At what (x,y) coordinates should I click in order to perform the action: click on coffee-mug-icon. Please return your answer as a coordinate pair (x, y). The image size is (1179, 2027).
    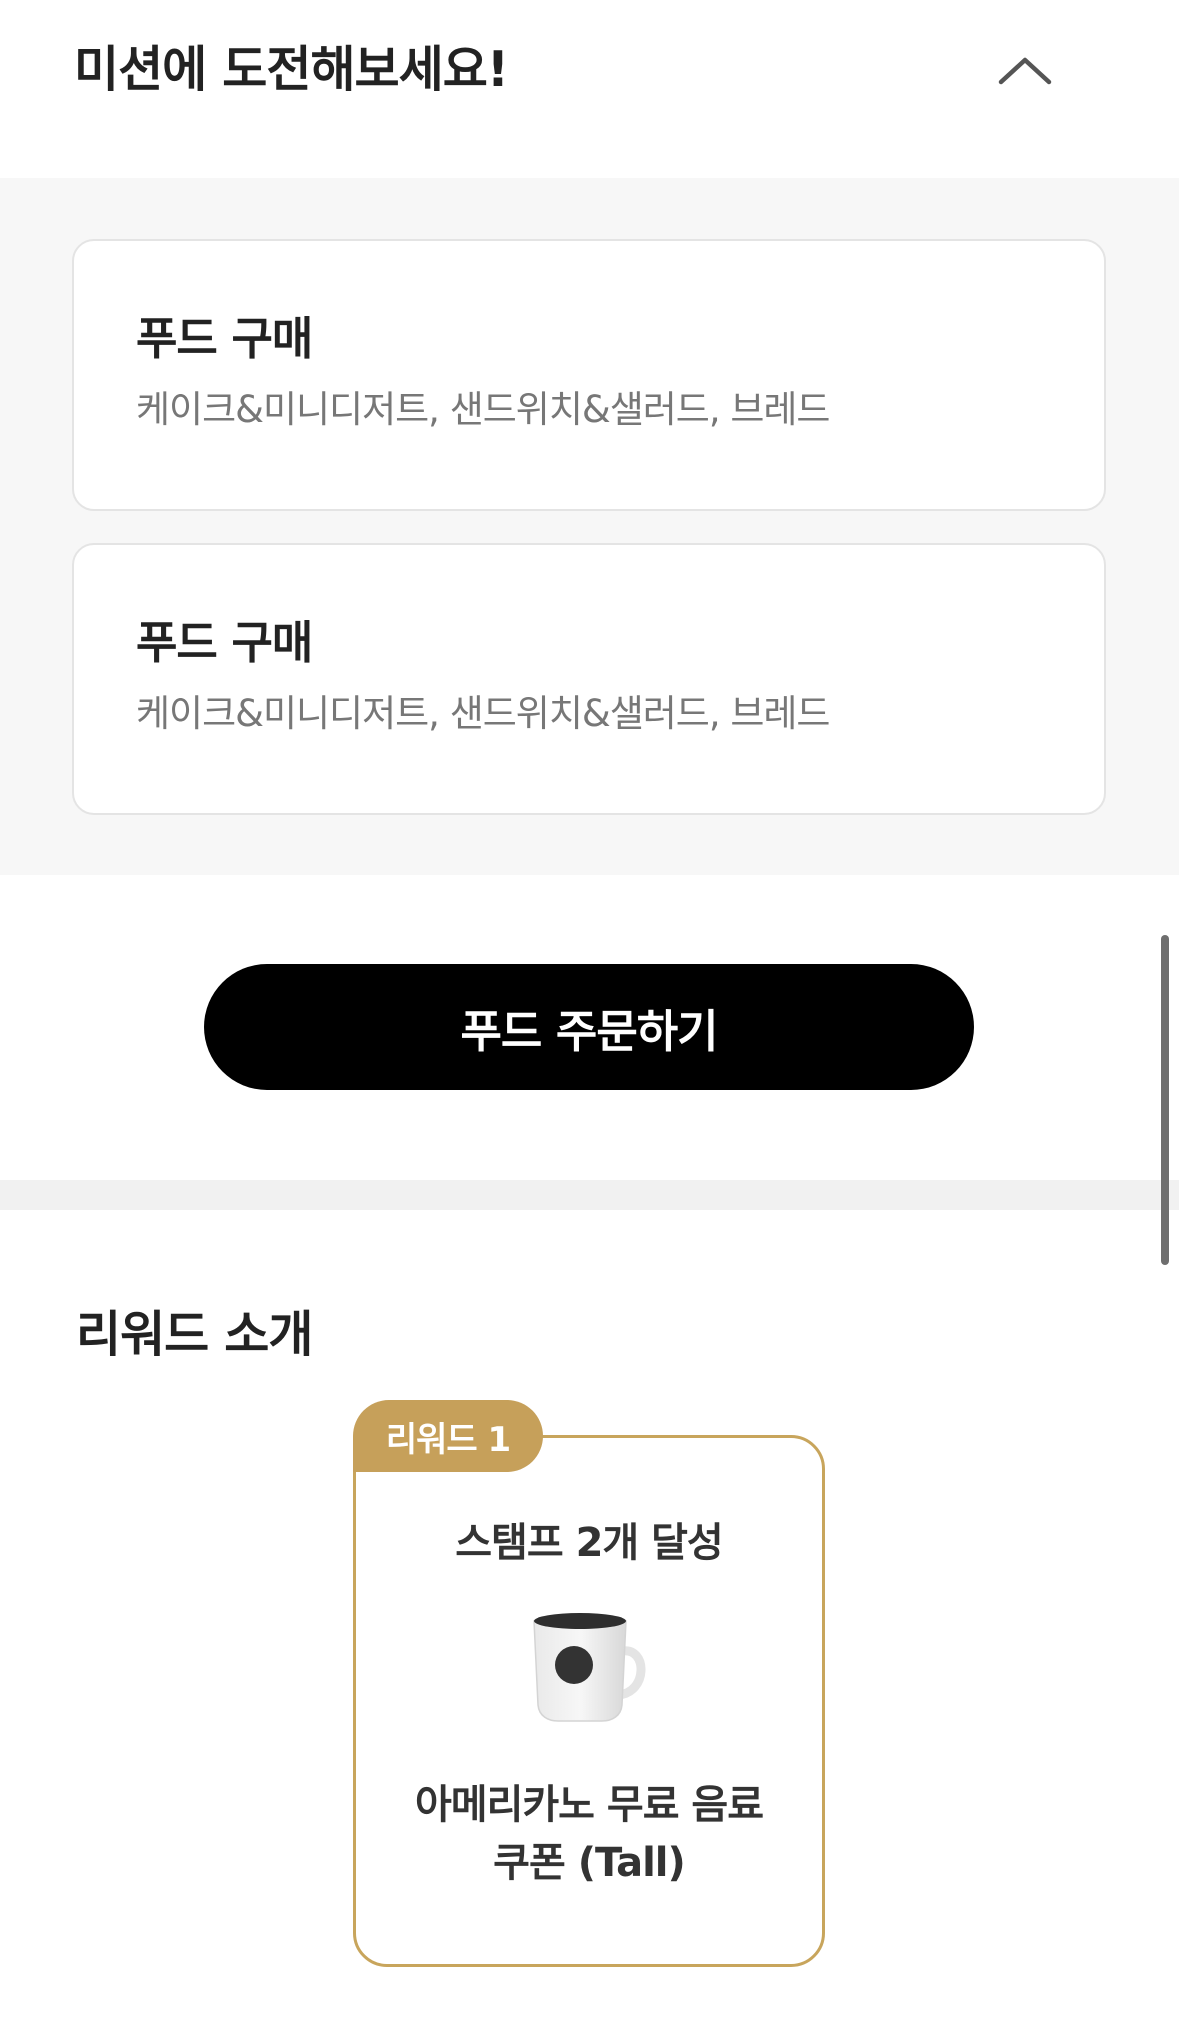
    Looking at the image, I should click on (589, 1667).